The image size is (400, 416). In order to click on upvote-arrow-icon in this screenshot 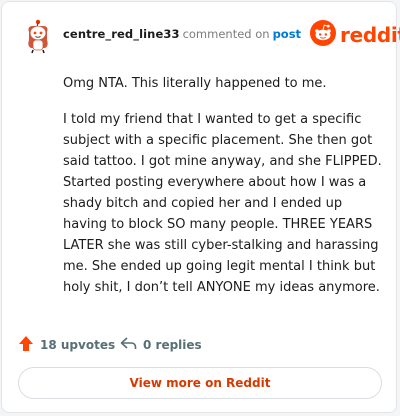, I will do `click(29, 345)`.